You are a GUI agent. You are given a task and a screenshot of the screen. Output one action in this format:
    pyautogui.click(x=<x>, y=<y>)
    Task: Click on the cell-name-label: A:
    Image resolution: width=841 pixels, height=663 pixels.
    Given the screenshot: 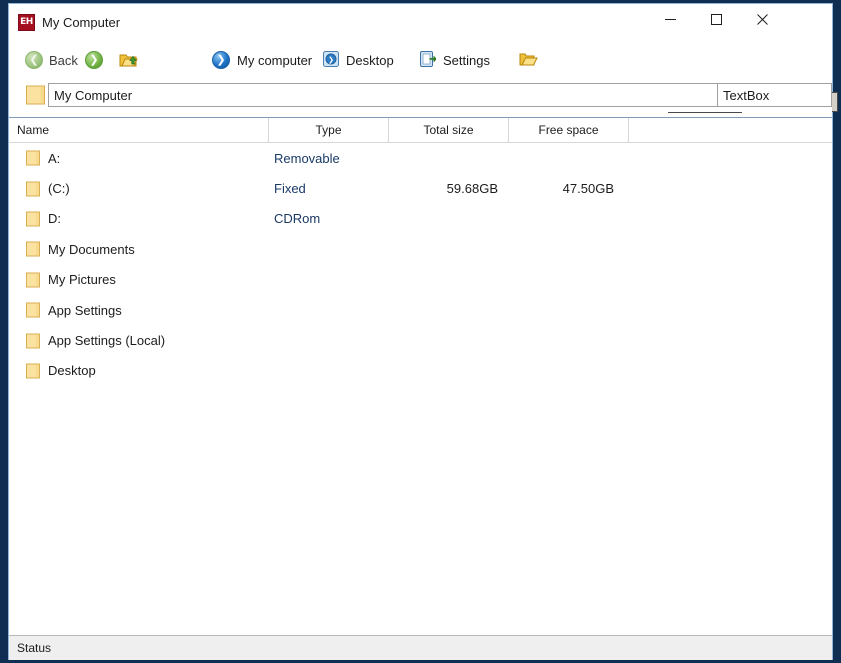 What is the action you would take?
    pyautogui.click(x=54, y=158)
    